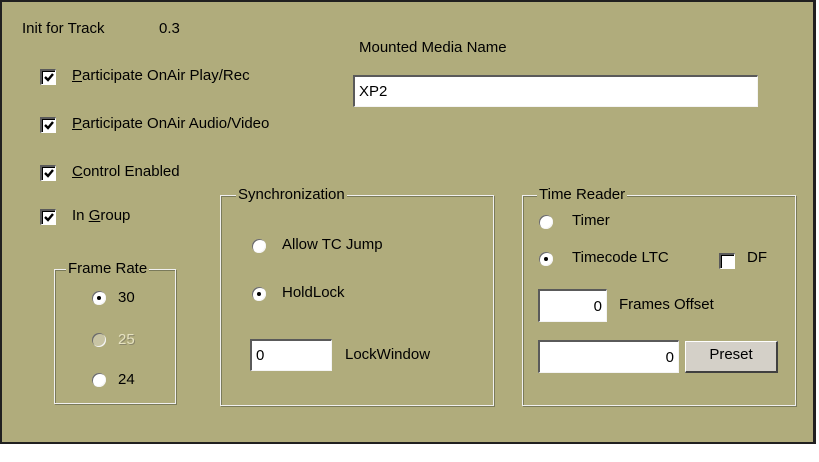 Image resolution: width=819 pixels, height=462 pixels. I want to click on checkbox-label: Control Enabled, so click(126, 171).